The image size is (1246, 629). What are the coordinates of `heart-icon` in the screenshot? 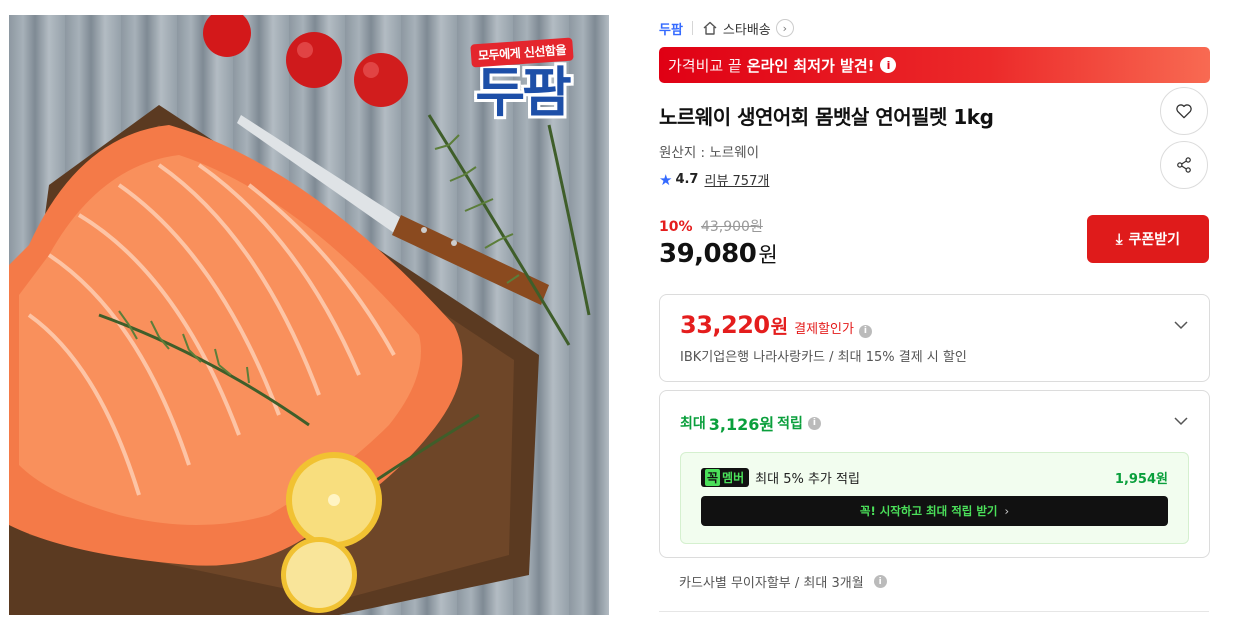 It's located at (1184, 111).